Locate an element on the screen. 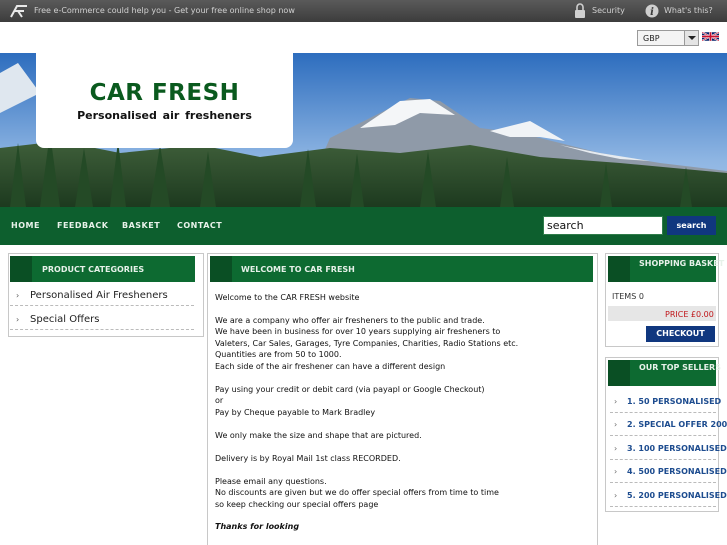 This screenshot has width=727, height=545. welcome-text: Pay by Cheque payable to Mark Bradley is located at coordinates (295, 412).